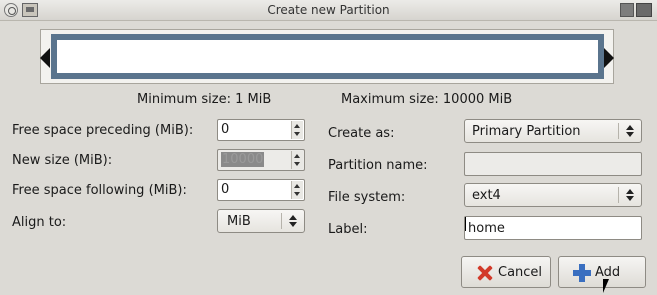 This screenshot has width=657, height=295. What do you see at coordinates (225, 129) in the screenshot?
I see `free-preceding-value: 0` at bounding box center [225, 129].